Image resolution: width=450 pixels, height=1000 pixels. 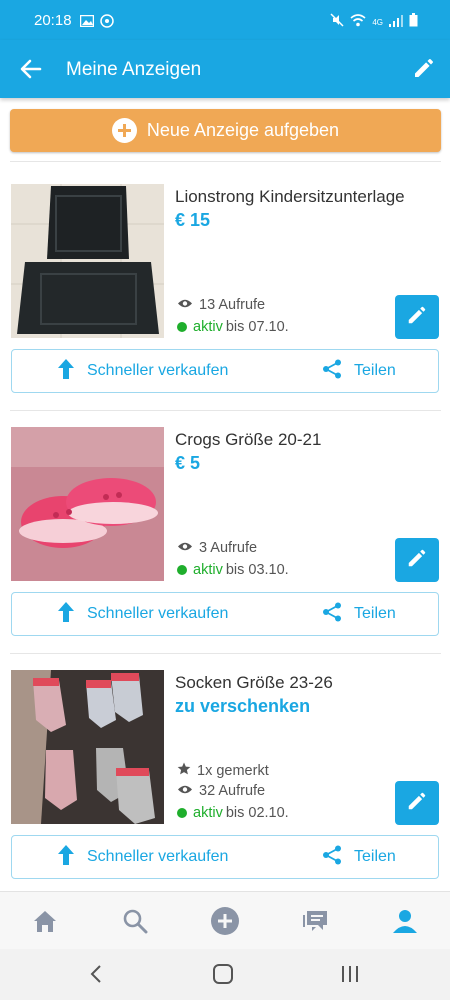 I want to click on network-type-label: 4G, so click(x=377, y=22).